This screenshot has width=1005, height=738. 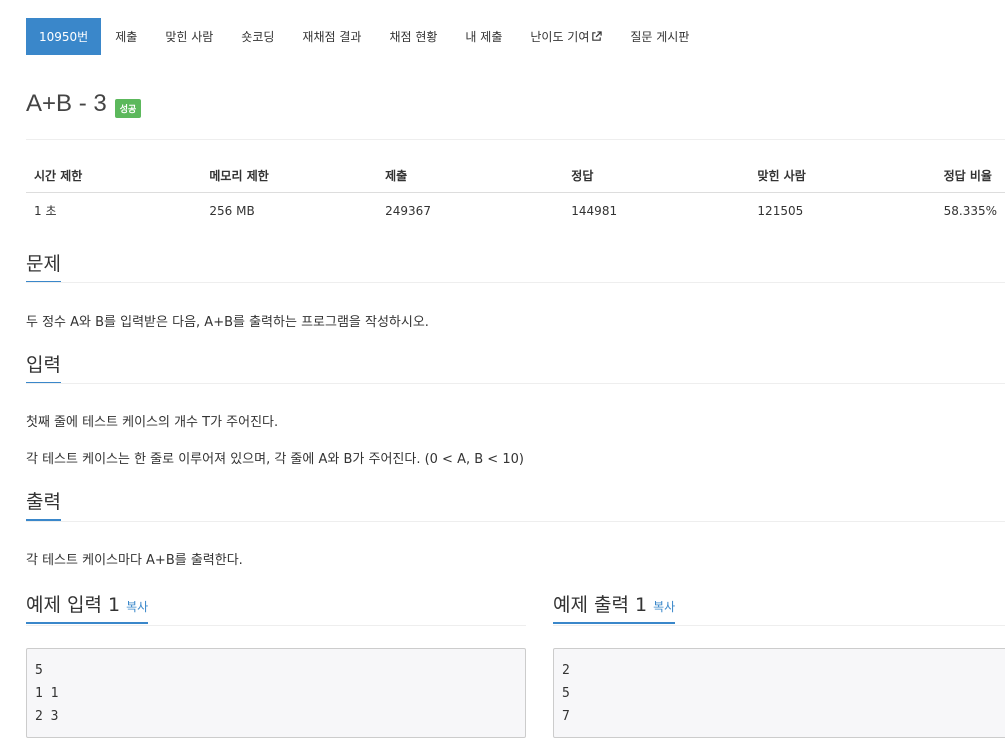 I want to click on sample-output-heading: 예제 출력 1 복사, so click(x=614, y=609).